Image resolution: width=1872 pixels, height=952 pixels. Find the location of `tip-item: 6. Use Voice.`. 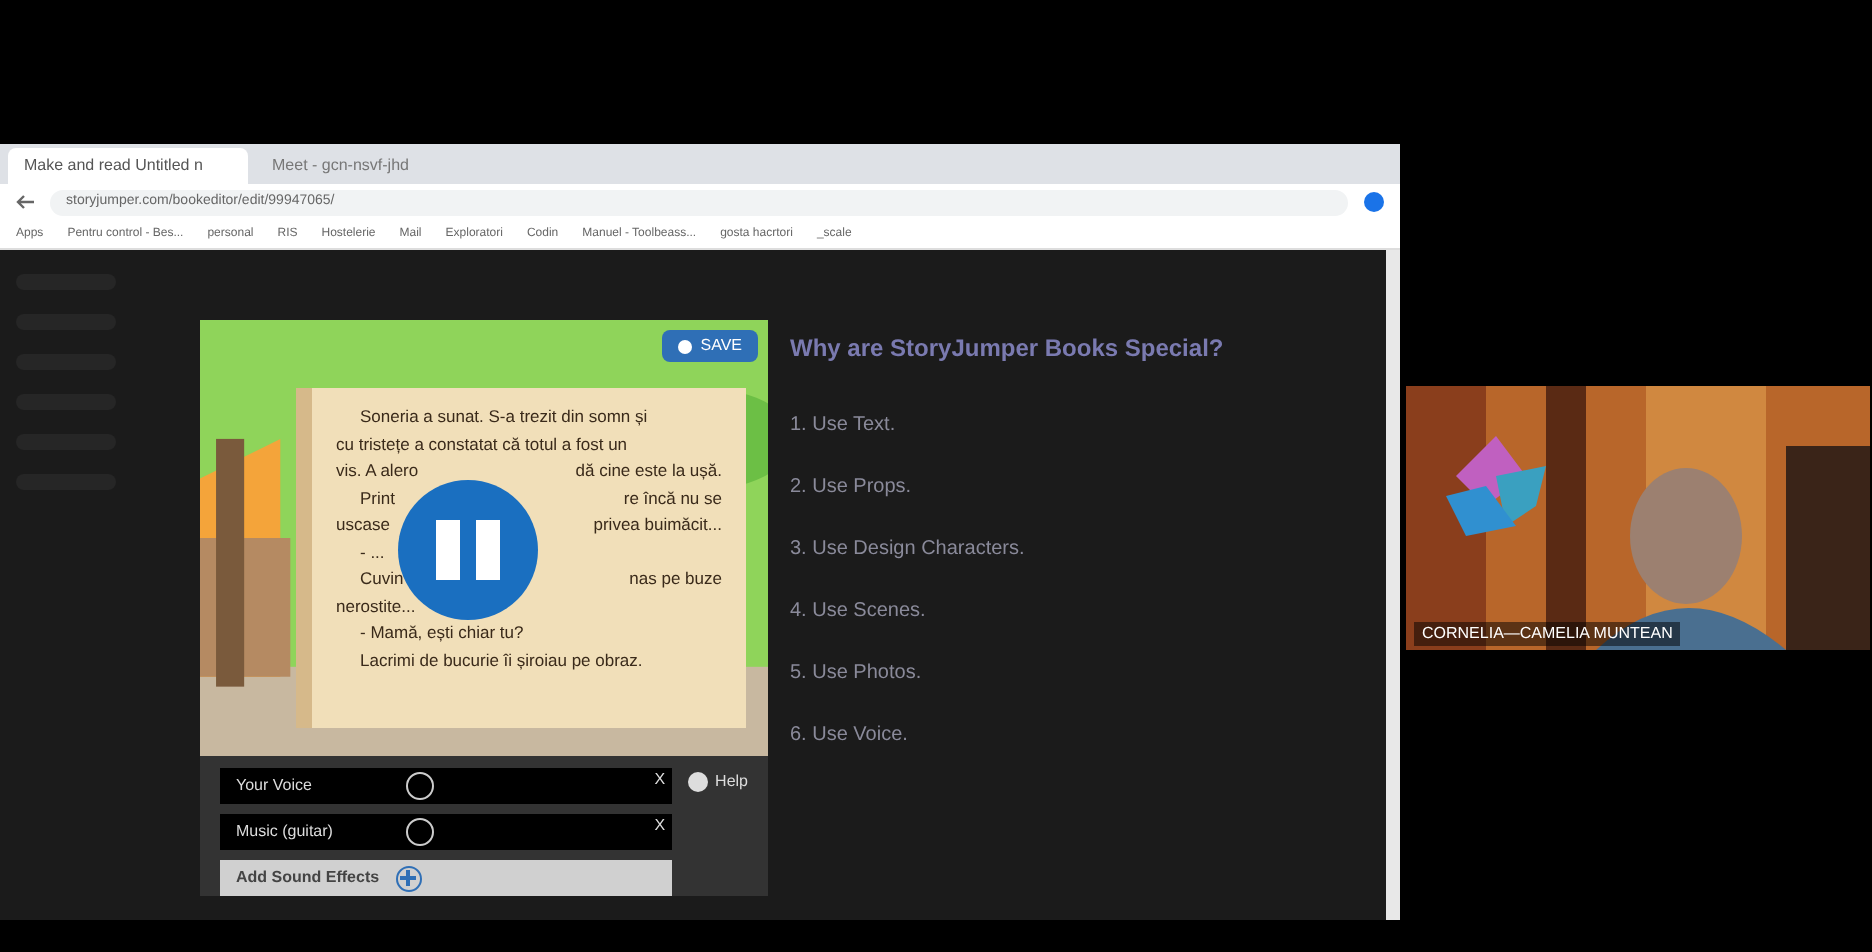

tip-item: 6. Use Voice. is located at coordinates (850, 736).